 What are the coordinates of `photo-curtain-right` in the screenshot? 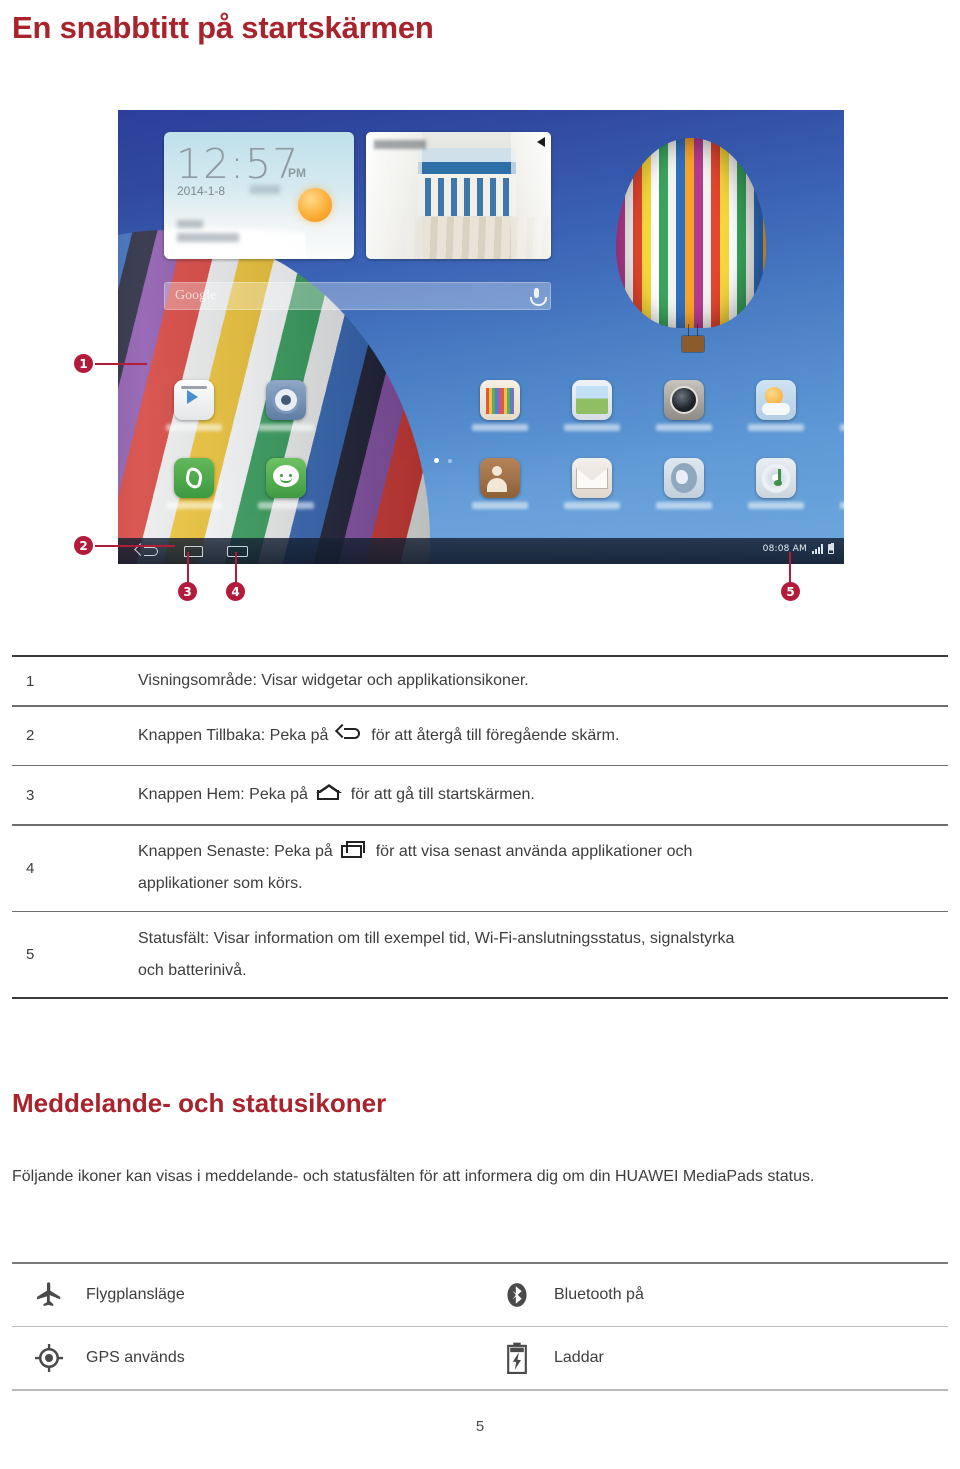 It's located at (531, 195).